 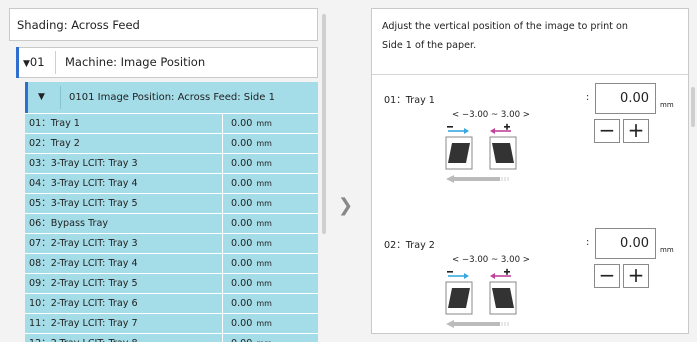 I want to click on machine-label: Machine: Image Position, so click(x=135, y=62).